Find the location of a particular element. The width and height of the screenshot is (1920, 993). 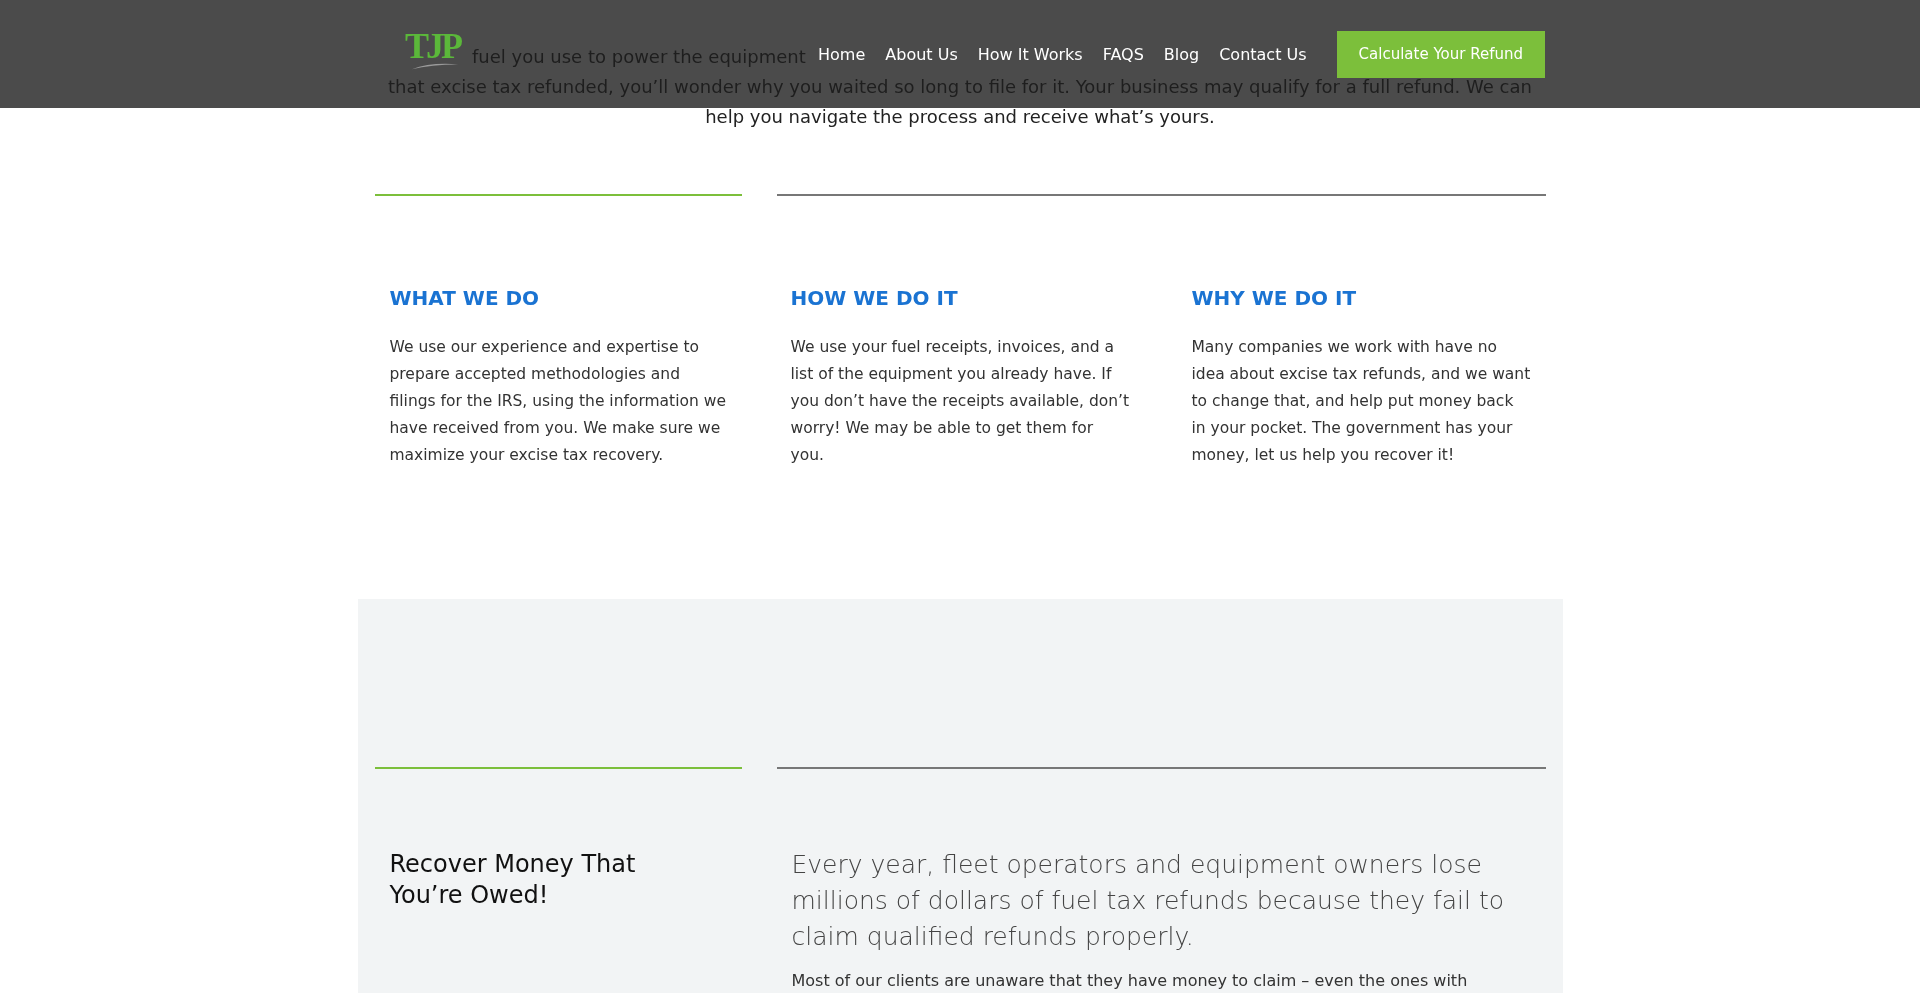

column-text: Many companies we work with have no idea about excise tax refunds, and we want to change that, and help put money back in your pocket. The government has your money, let us help you recover it! is located at coordinates (1361, 401).